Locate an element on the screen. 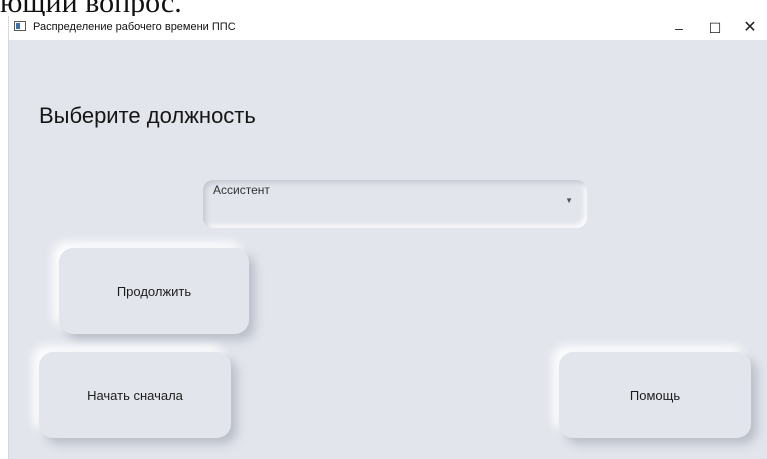  title-bar: Распределение рабочего времени ППС – ☐ ✕ is located at coordinates (388, 28).